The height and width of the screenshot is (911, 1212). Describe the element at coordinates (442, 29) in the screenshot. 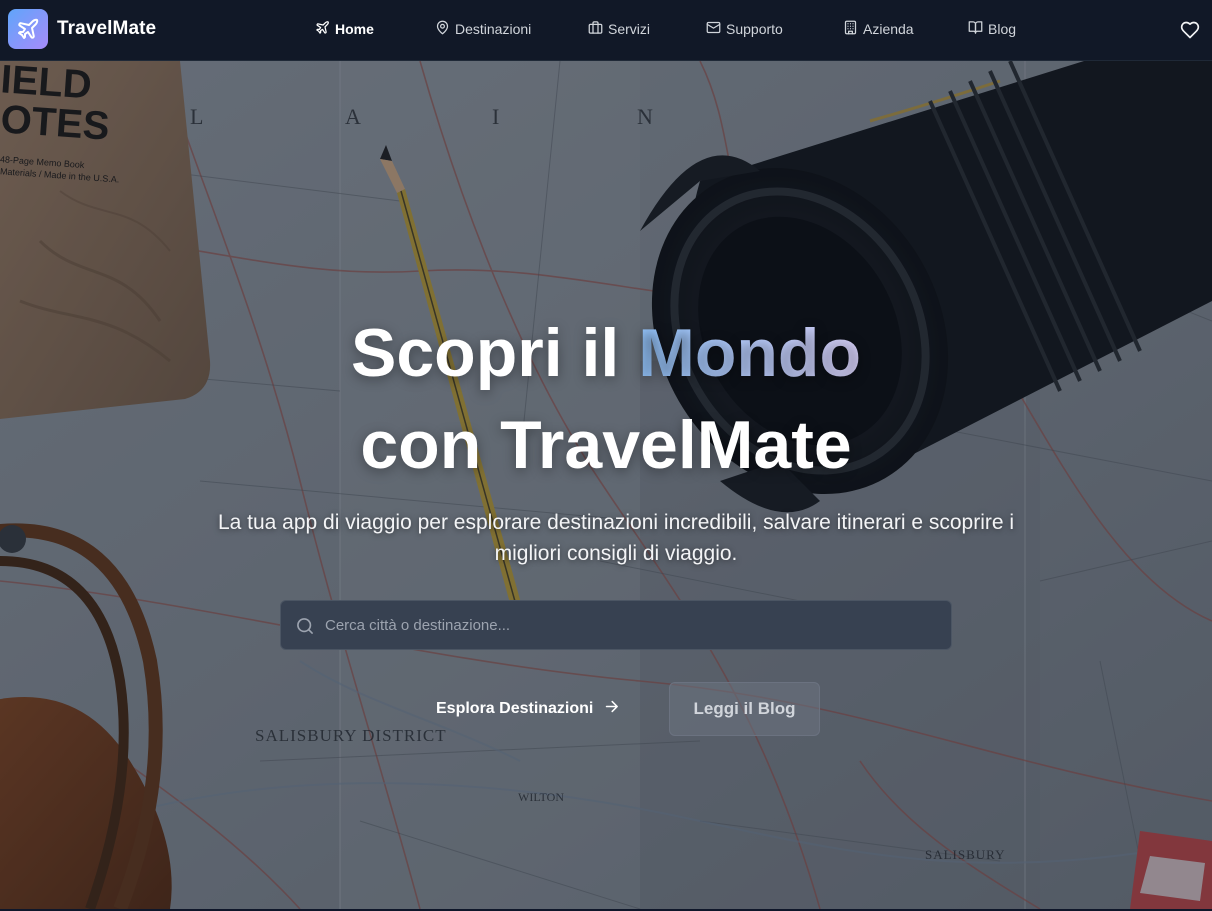

I see `map-pin-icon` at that location.